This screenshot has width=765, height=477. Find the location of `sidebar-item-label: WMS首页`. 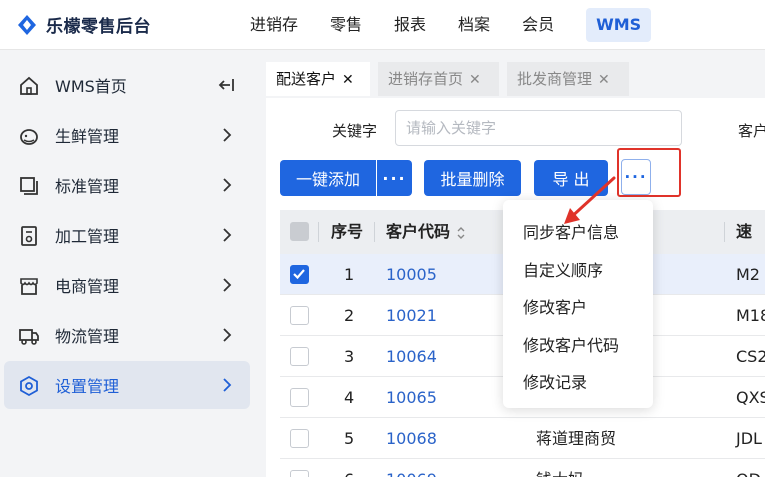

sidebar-item-label: WMS首页 is located at coordinates (91, 86).